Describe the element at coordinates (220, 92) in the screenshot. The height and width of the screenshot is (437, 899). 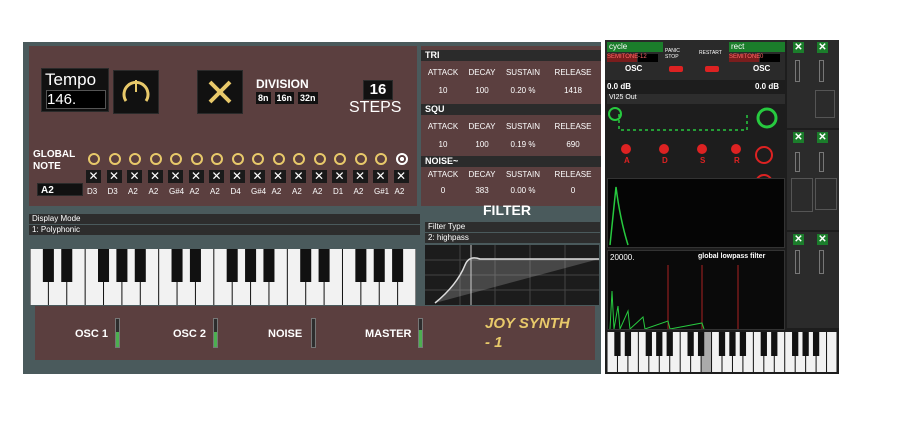
I see `sequencer-toggle-button` at that location.